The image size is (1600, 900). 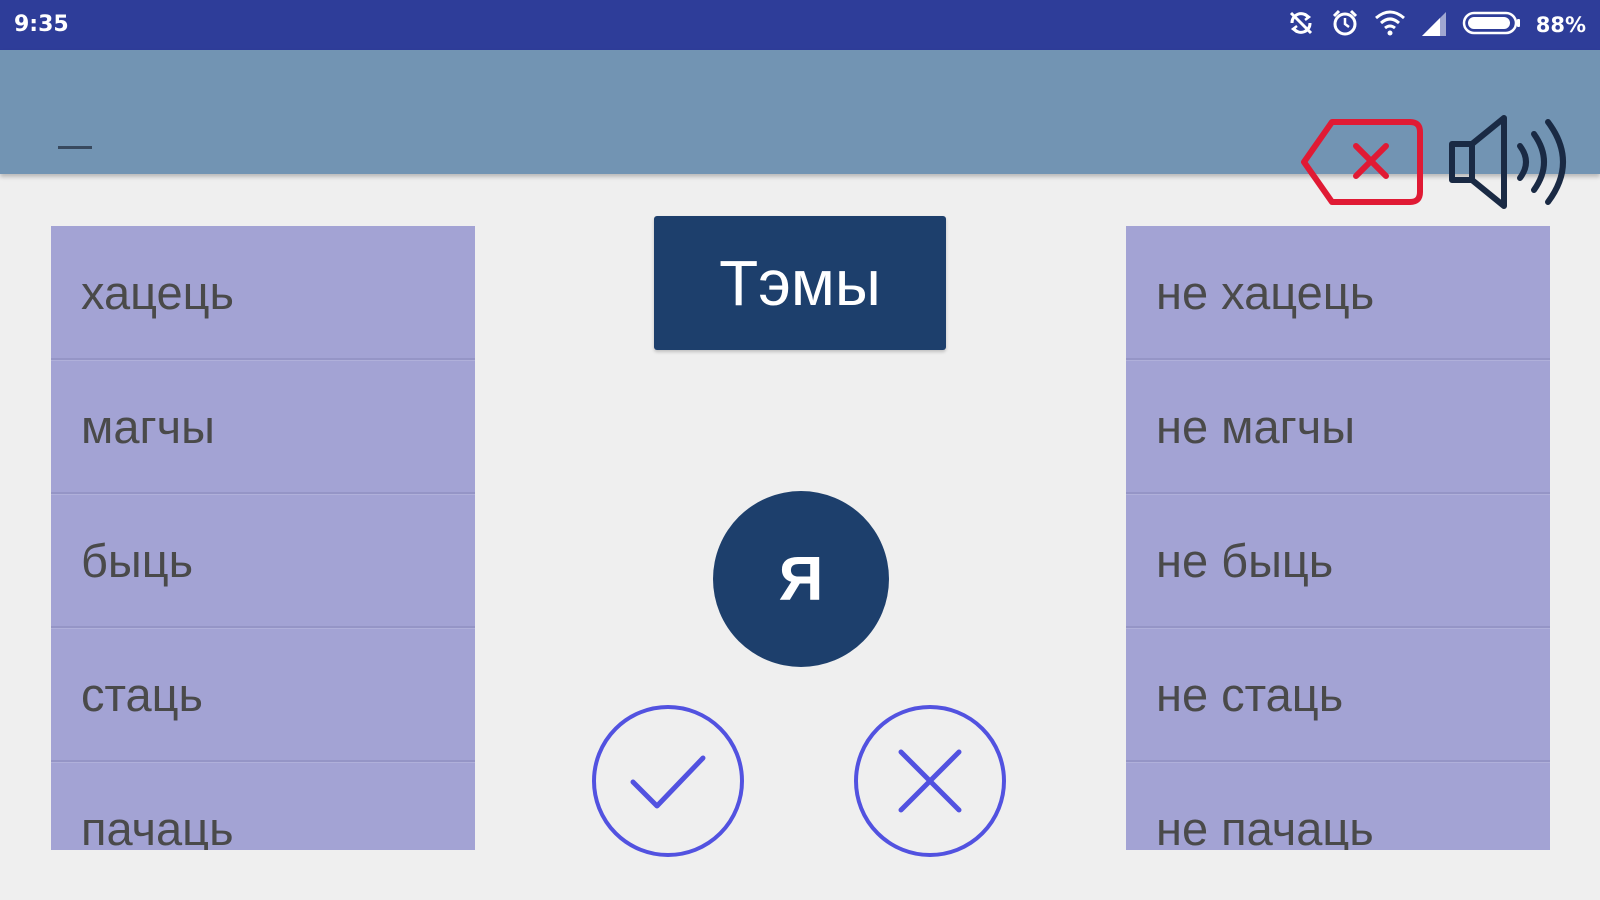 I want to click on list-item: стаць, so click(x=263, y=695).